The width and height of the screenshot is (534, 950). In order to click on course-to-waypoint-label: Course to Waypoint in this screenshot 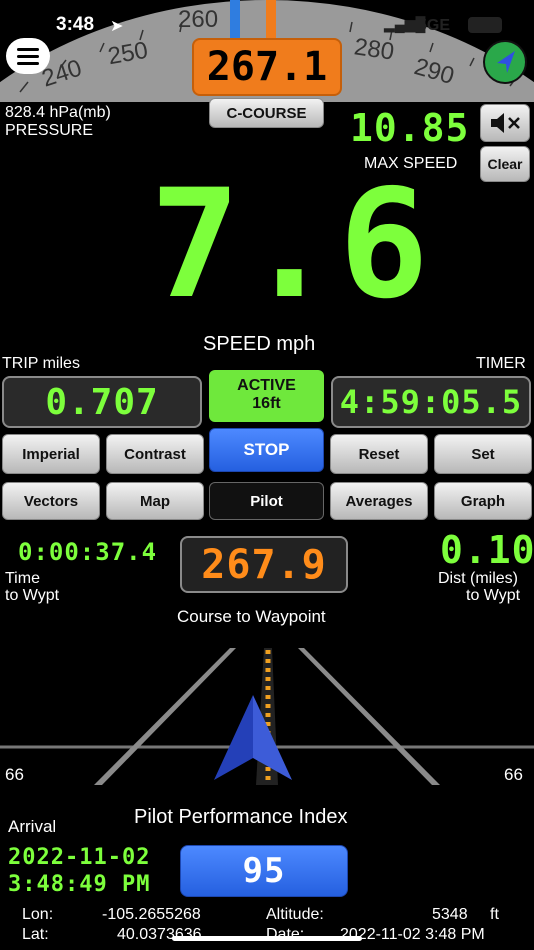, I will do `click(251, 616)`.